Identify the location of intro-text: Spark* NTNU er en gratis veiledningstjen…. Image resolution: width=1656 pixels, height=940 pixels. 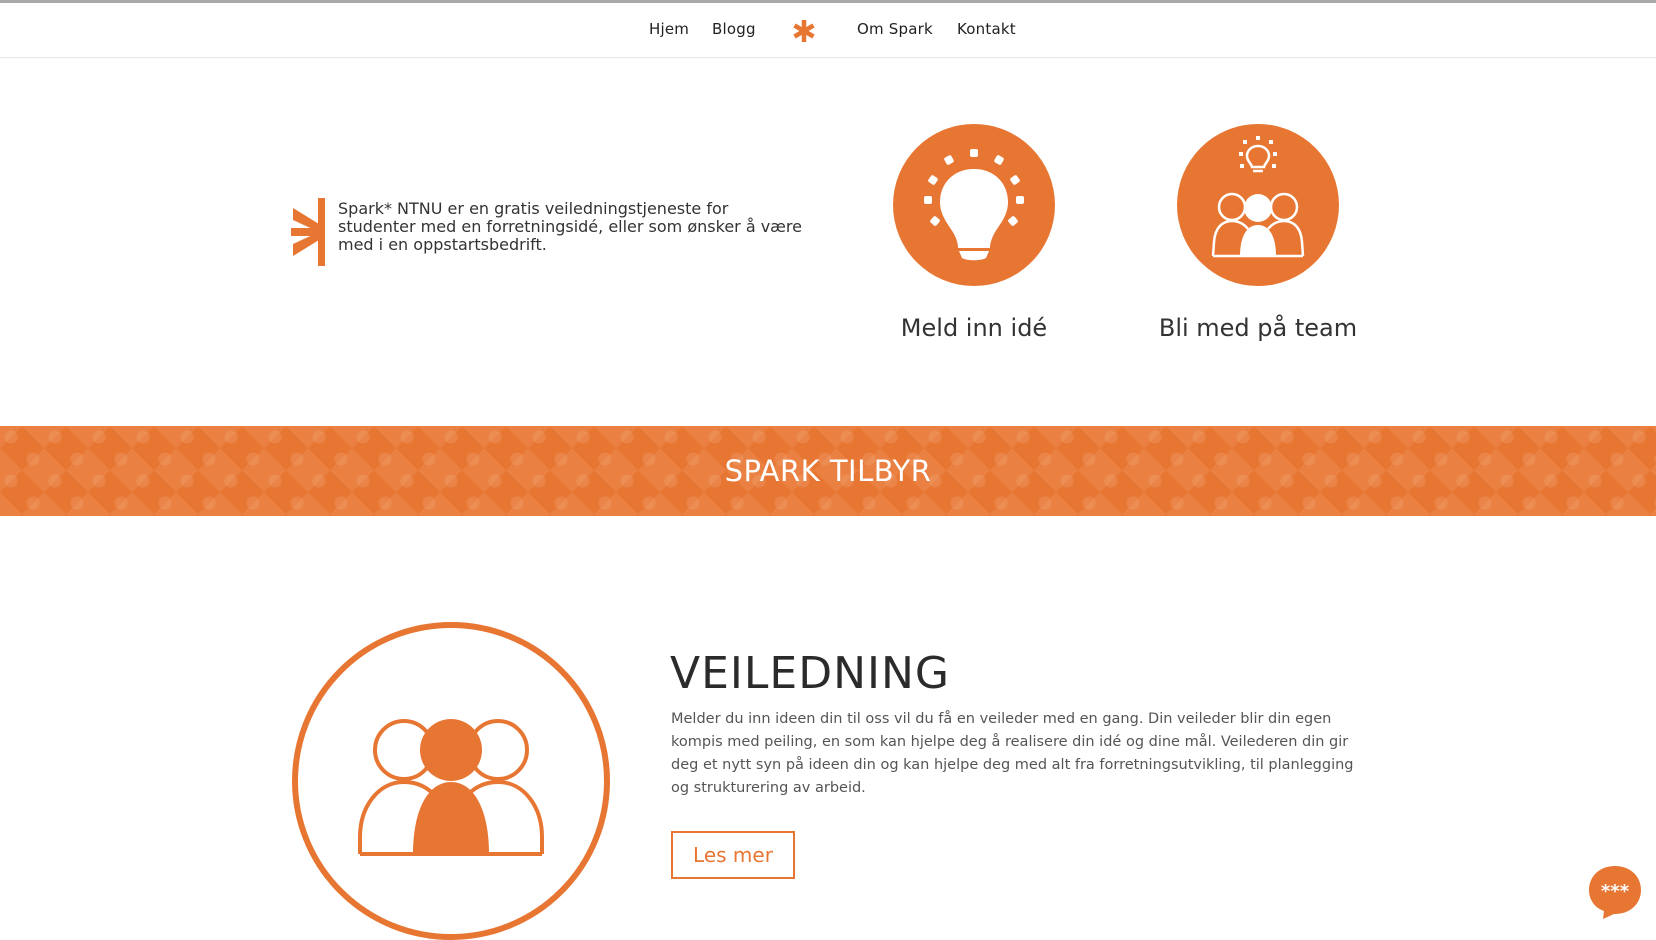
(570, 226).